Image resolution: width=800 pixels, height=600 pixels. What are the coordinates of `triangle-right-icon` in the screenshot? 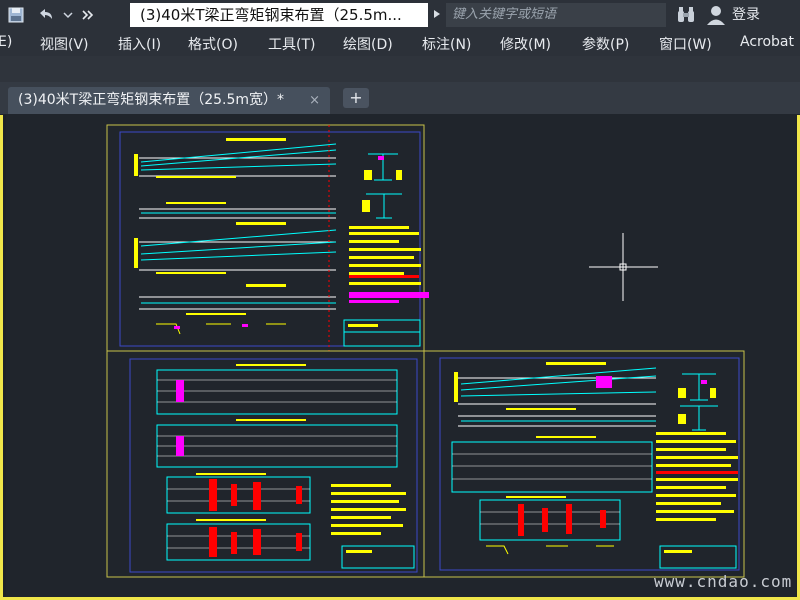 It's located at (437, 15).